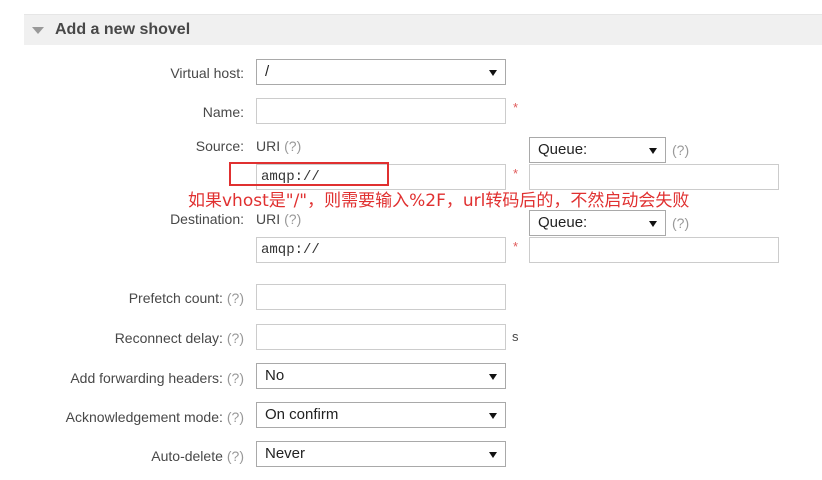  What do you see at coordinates (381, 415) in the screenshot?
I see `ack-mode-select: On confirm` at bounding box center [381, 415].